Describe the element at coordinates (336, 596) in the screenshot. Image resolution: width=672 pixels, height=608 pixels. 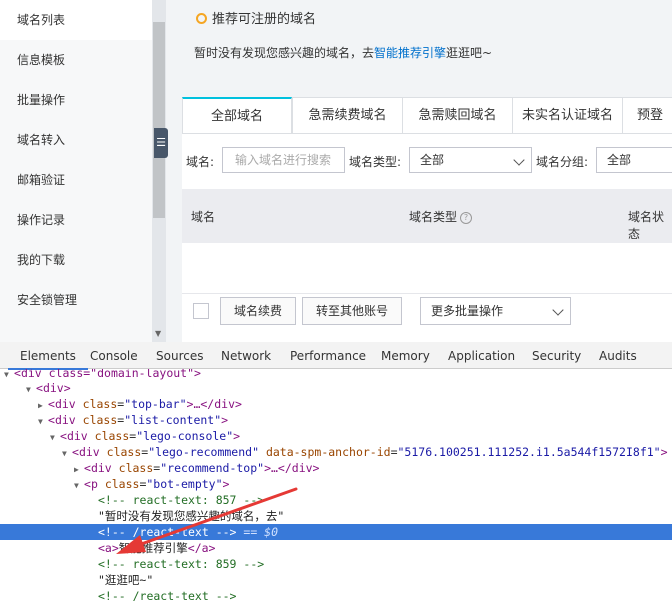
I see `dom-comment-node: <!-- /react-text -->` at that location.